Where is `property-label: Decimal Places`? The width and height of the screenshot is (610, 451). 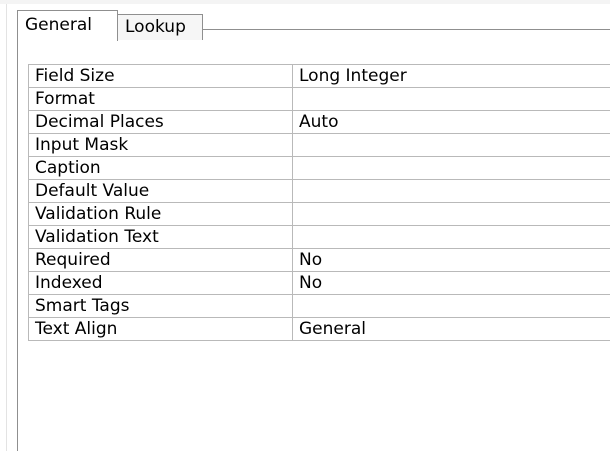
property-label: Decimal Places is located at coordinates (160, 122).